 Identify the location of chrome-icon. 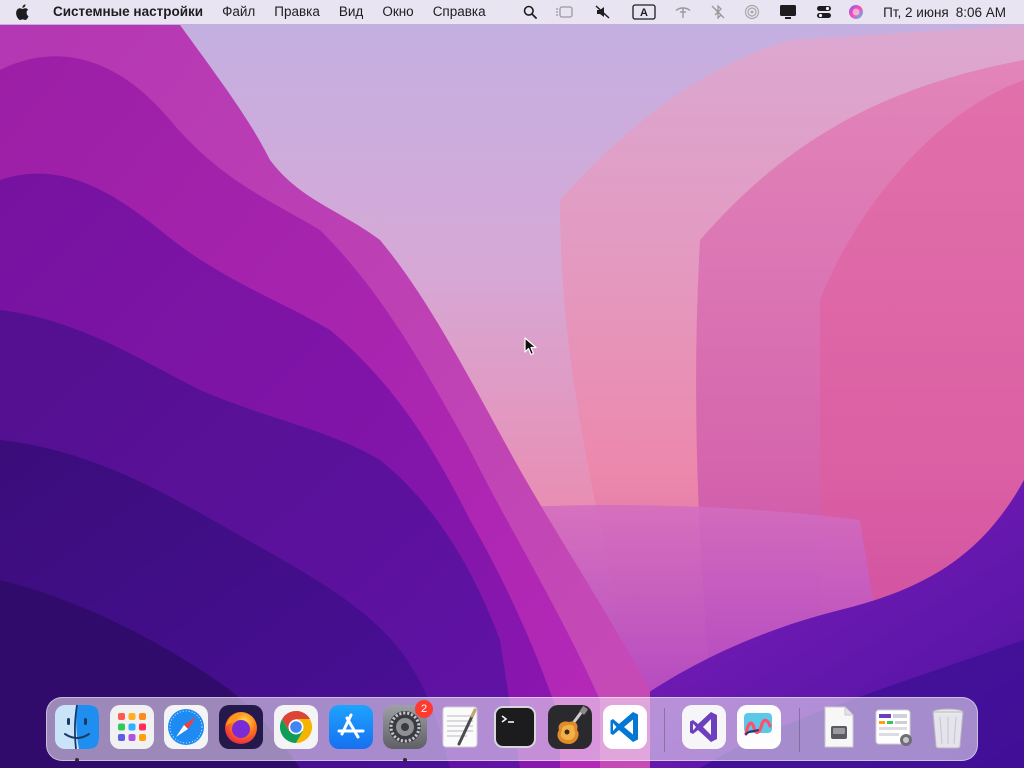
(296, 727).